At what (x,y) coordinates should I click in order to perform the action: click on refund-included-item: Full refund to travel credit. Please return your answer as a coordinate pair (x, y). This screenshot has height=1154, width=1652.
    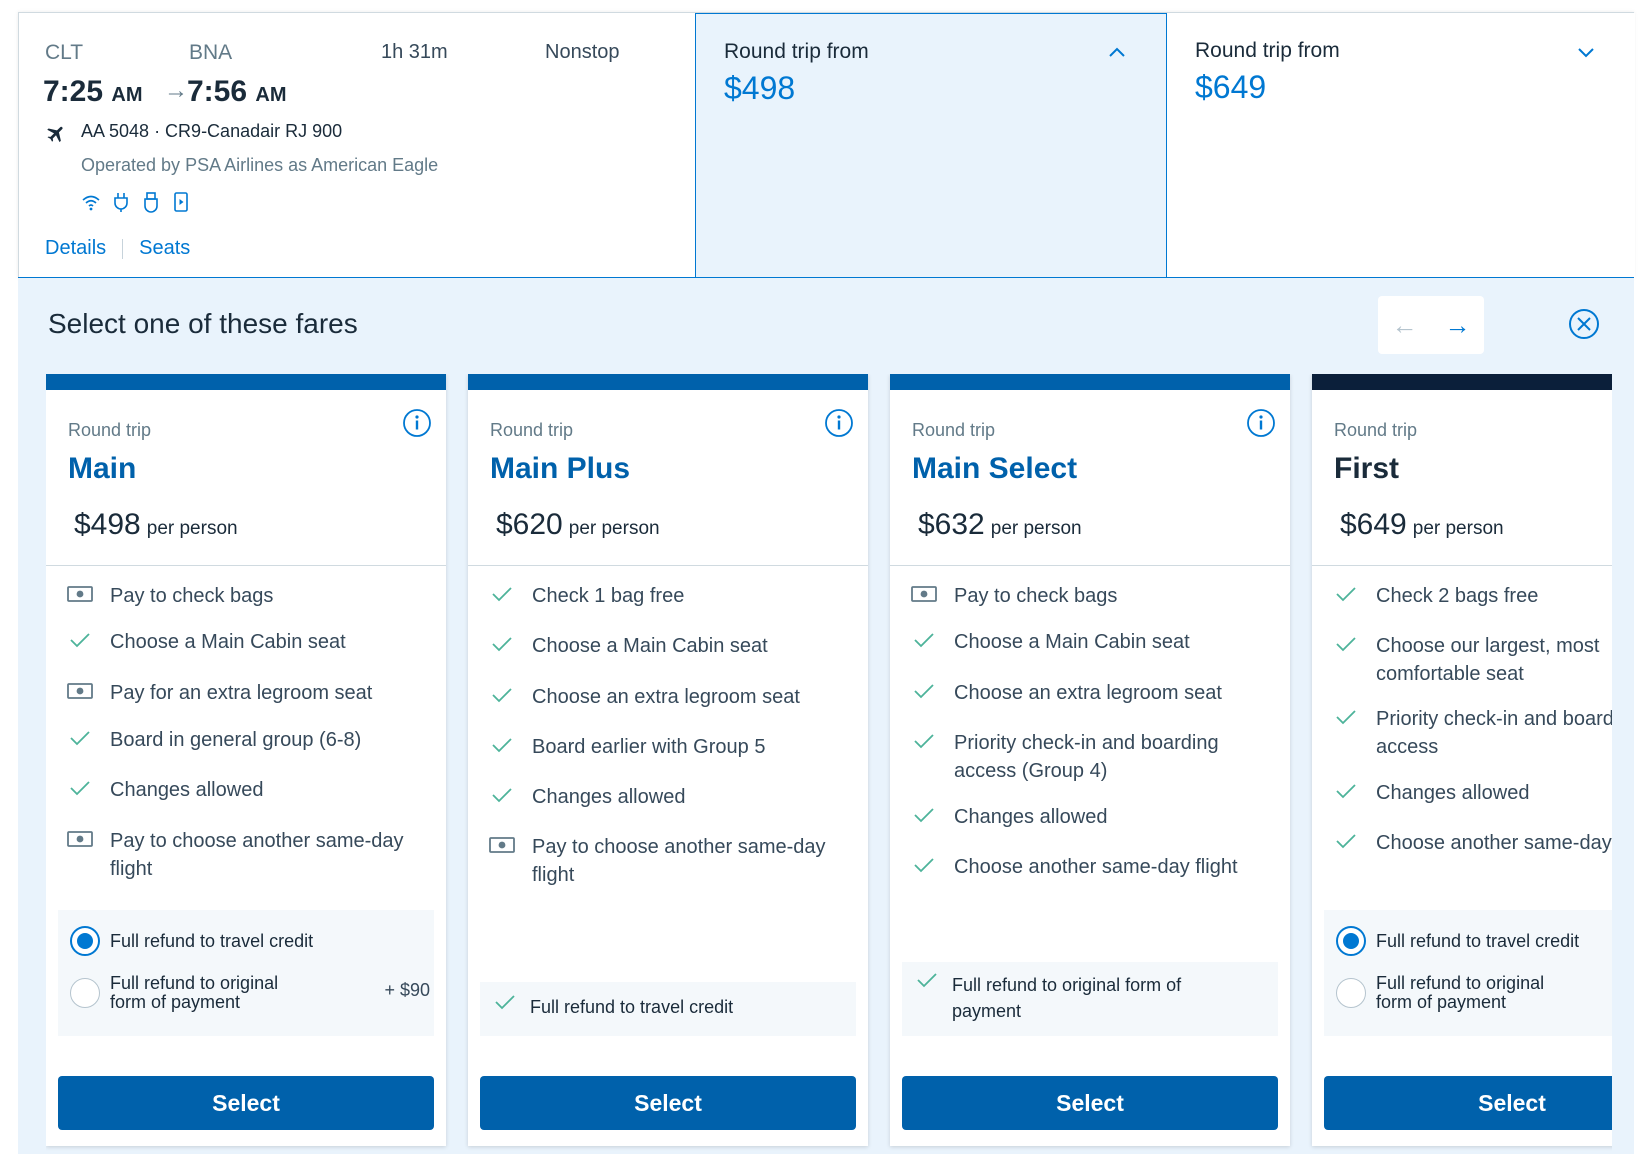
    Looking at the image, I should click on (662, 1007).